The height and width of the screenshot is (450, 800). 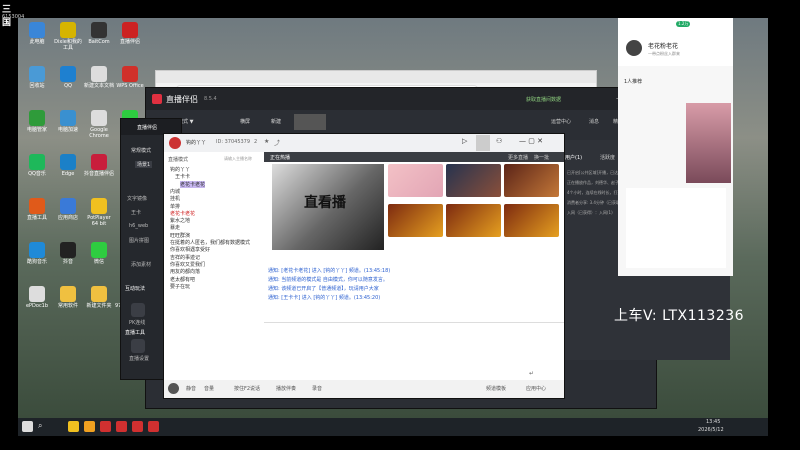 What do you see at coordinates (73, 426) in the screenshot?
I see `taskbar-chrome-icon` at bounding box center [73, 426].